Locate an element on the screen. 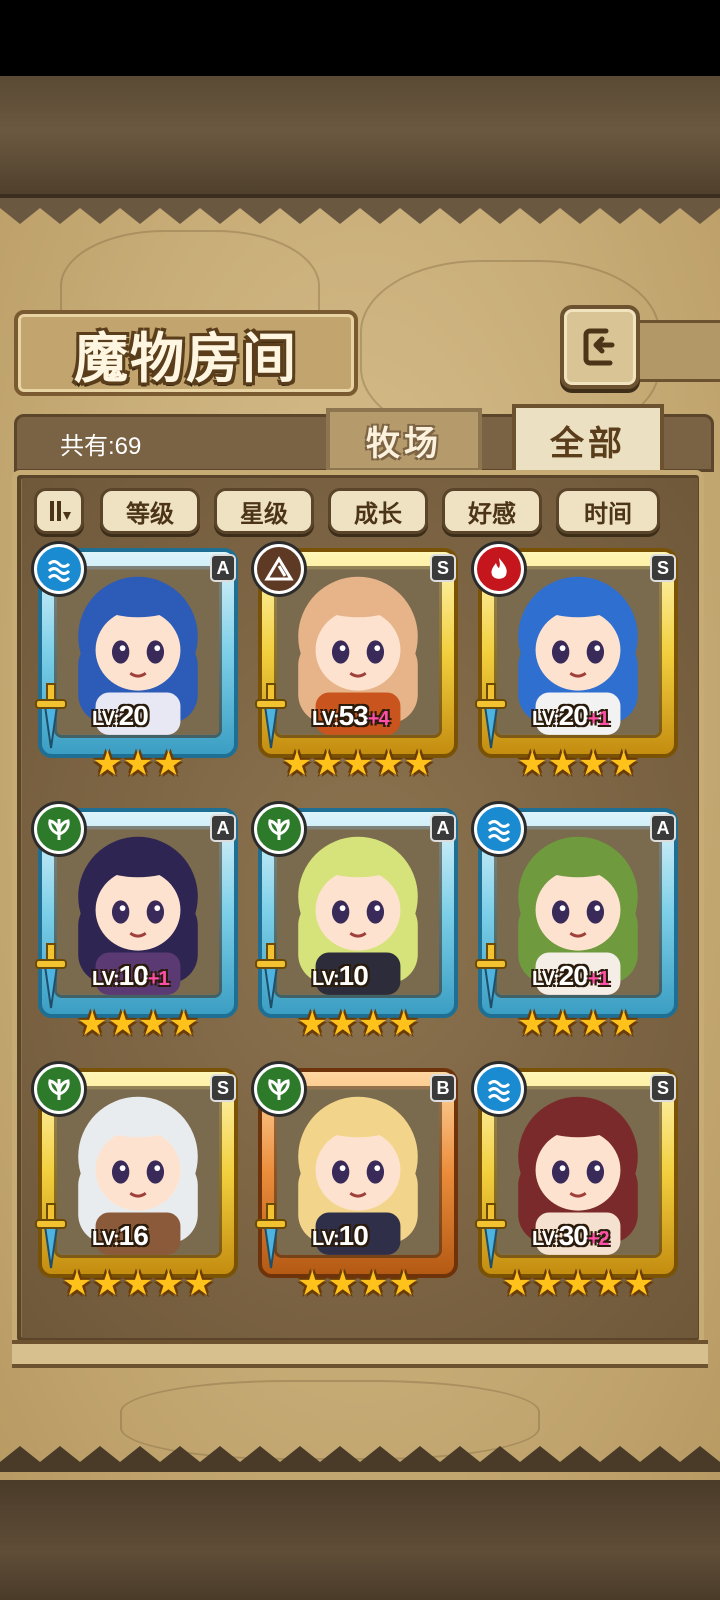  level-value: 30 is located at coordinates (573, 1235).